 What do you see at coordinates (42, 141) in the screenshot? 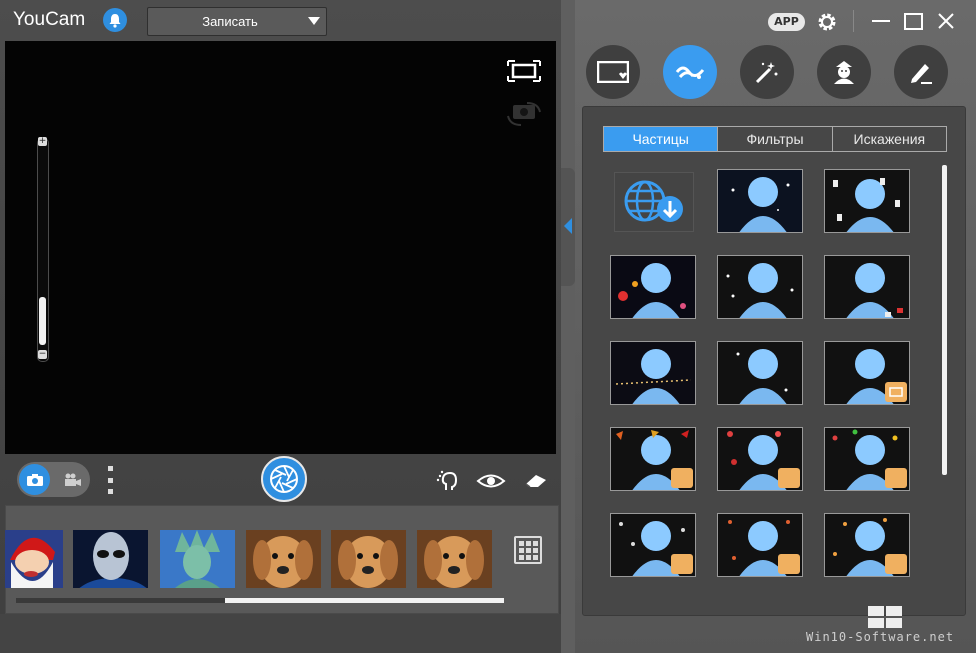
I see `zoom-in-button: +` at bounding box center [42, 141].